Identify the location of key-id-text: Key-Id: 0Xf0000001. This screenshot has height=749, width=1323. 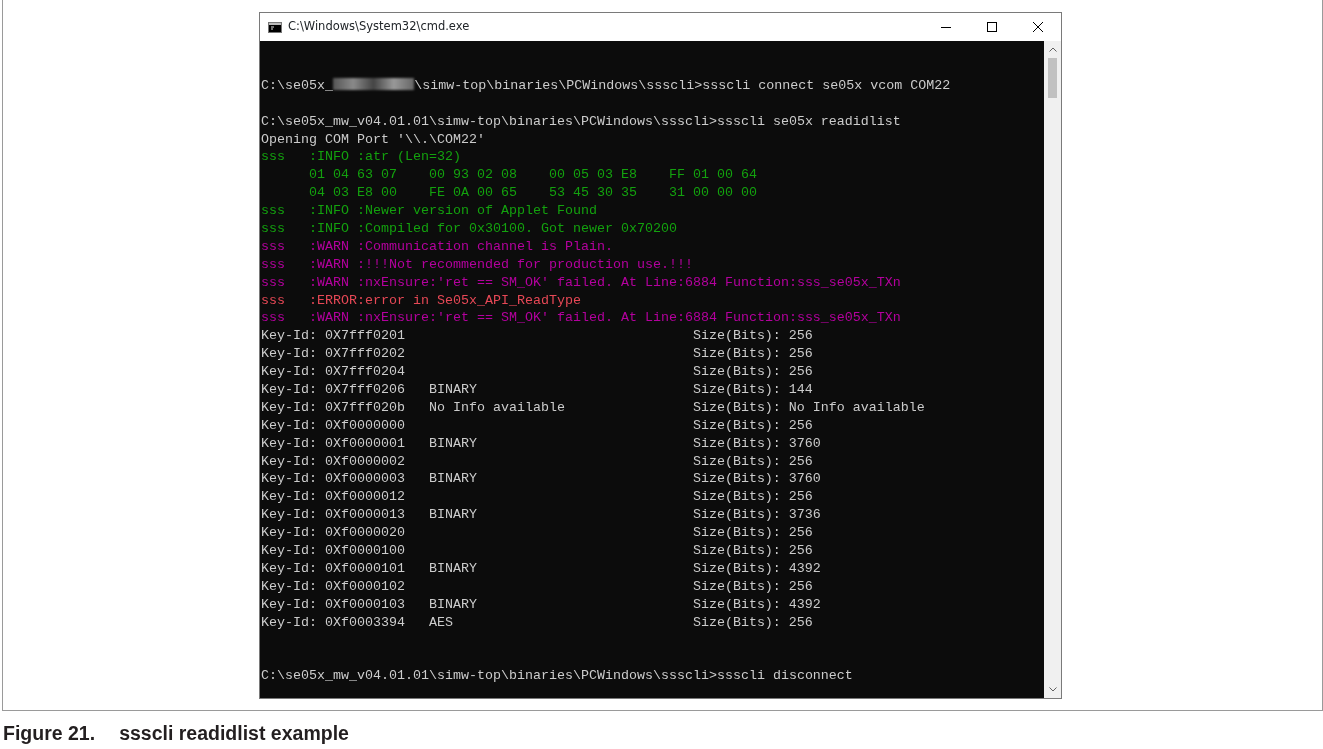
(333, 443).